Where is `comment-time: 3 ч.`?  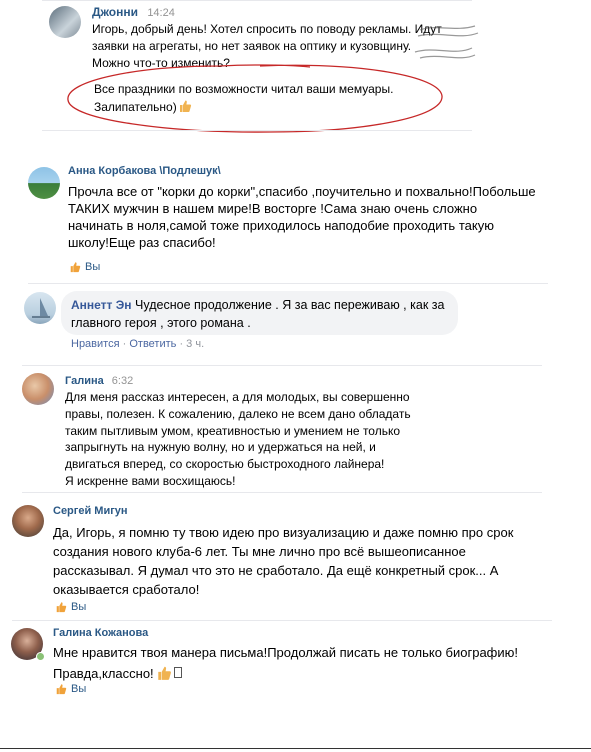 comment-time: 3 ч. is located at coordinates (195, 344).